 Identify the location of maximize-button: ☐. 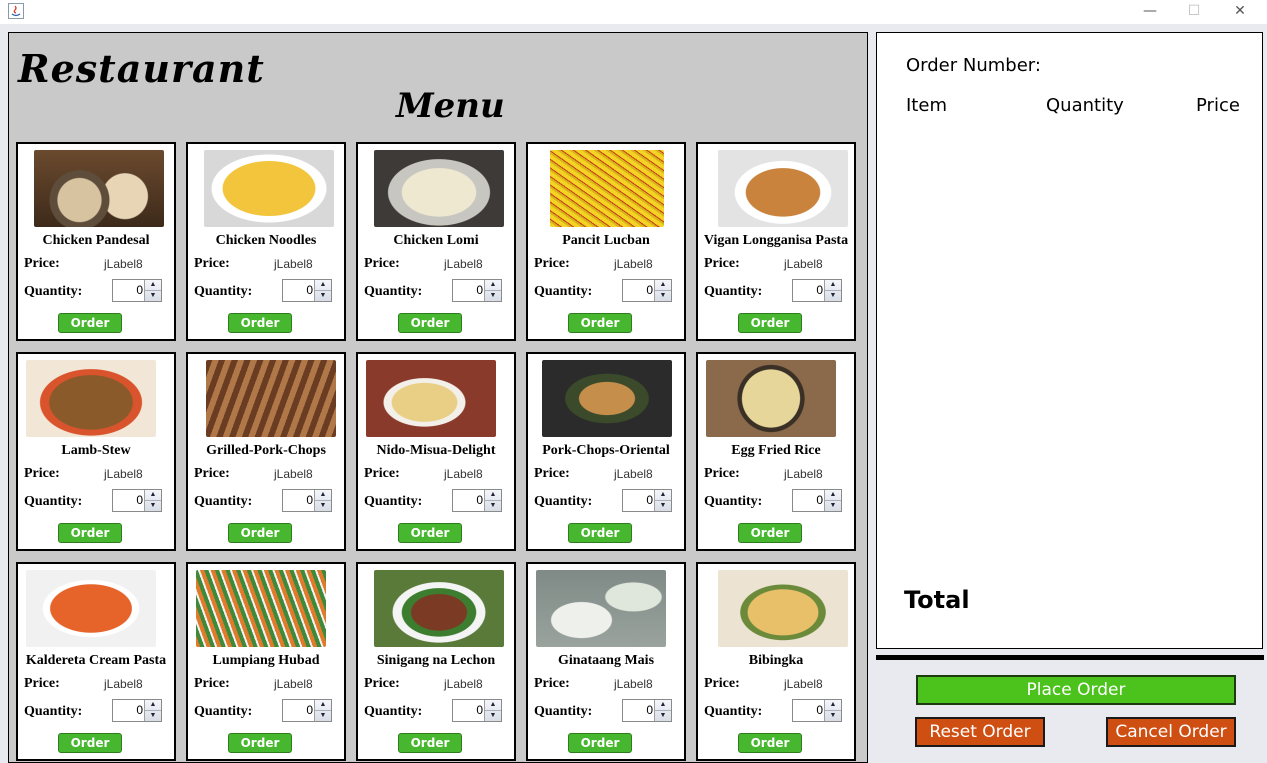
(1194, 11).